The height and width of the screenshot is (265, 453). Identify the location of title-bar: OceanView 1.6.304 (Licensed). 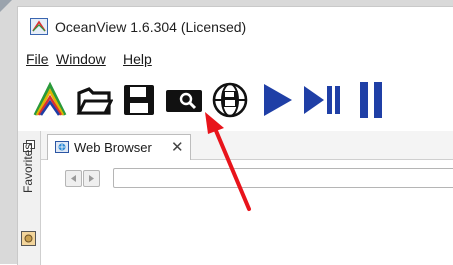
(235, 24).